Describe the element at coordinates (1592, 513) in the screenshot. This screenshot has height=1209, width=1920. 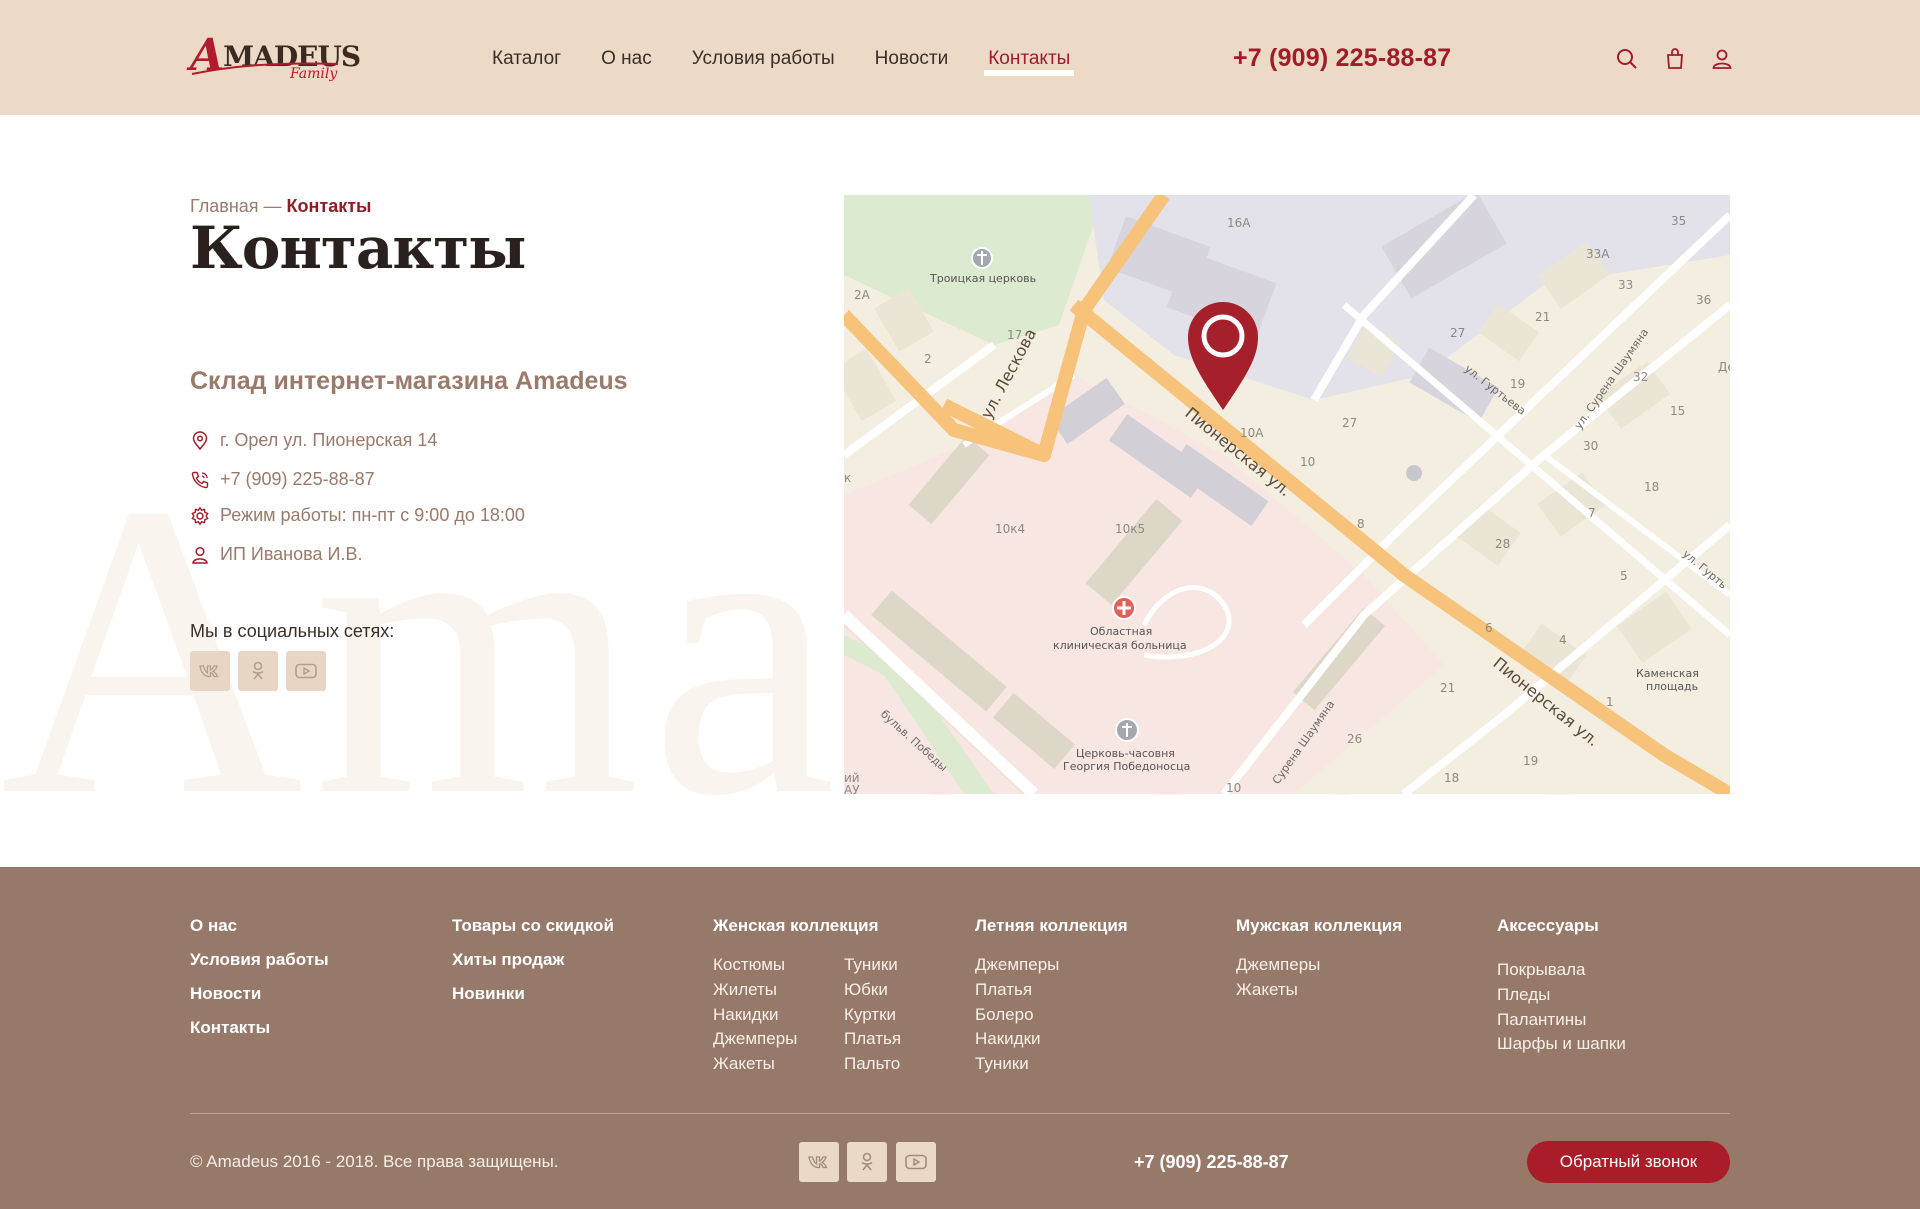
I see `svg-text: 7` at that location.